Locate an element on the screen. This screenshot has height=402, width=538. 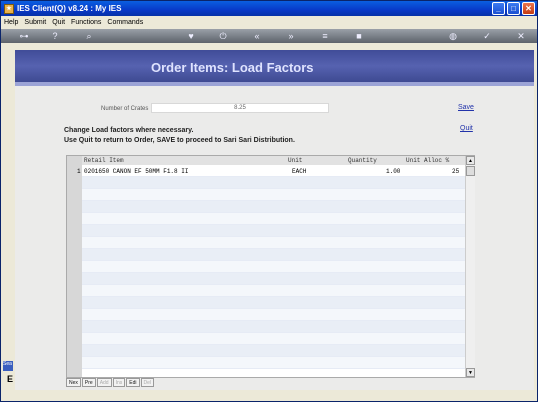
close-icon: ✕ is located at coordinates (521, 36).